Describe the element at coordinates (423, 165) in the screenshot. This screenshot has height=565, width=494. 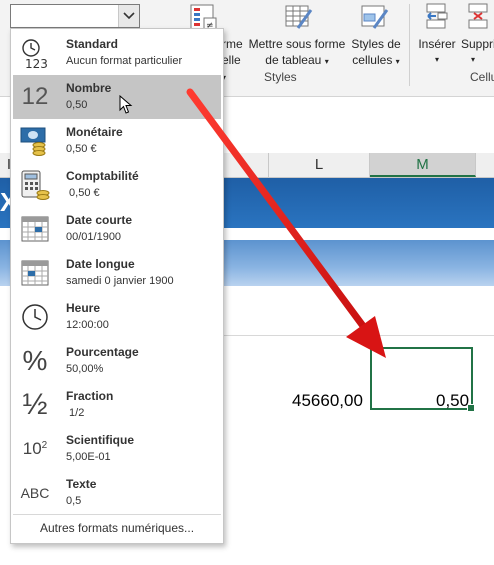
I see `column-header-m: M` at that location.